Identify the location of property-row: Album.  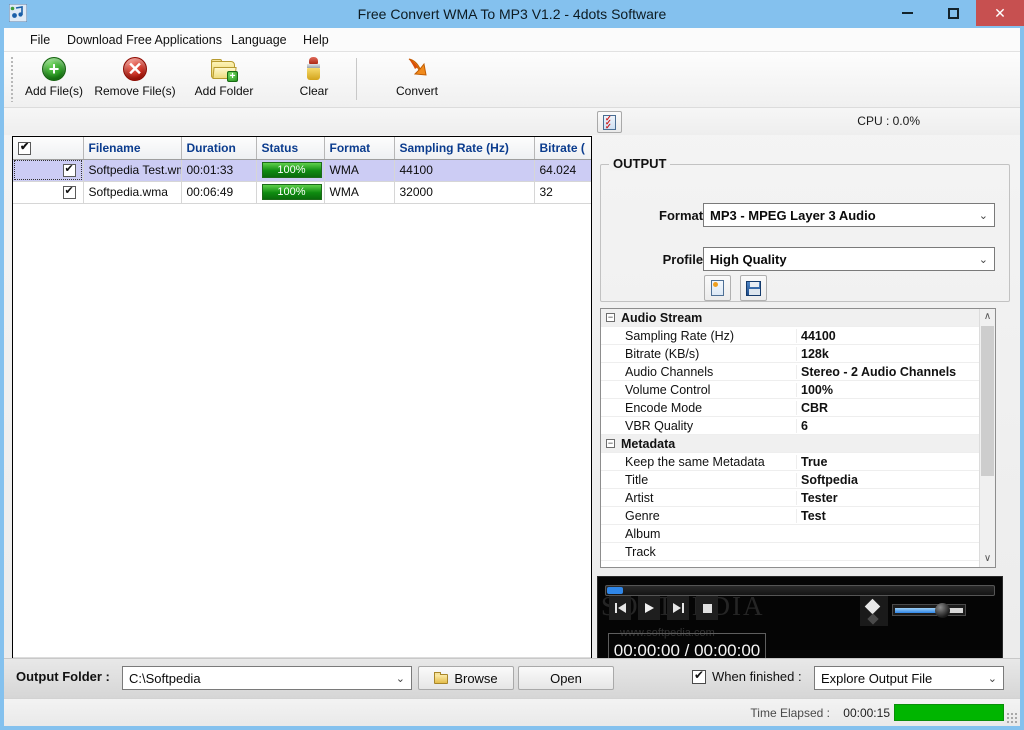
(798, 534).